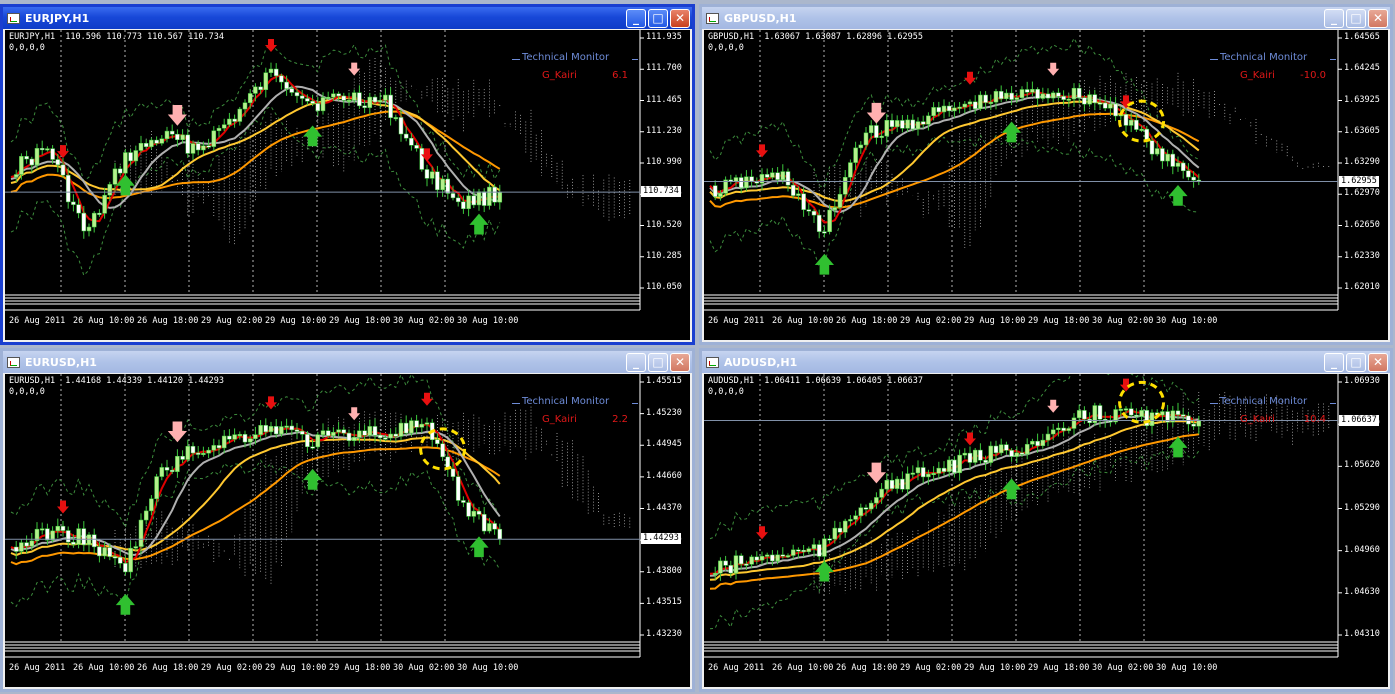 This screenshot has width=1395, height=694. What do you see at coordinates (1059, 668) in the screenshot?
I see `time-axis-label: 29 Aug 18:00` at bounding box center [1059, 668].